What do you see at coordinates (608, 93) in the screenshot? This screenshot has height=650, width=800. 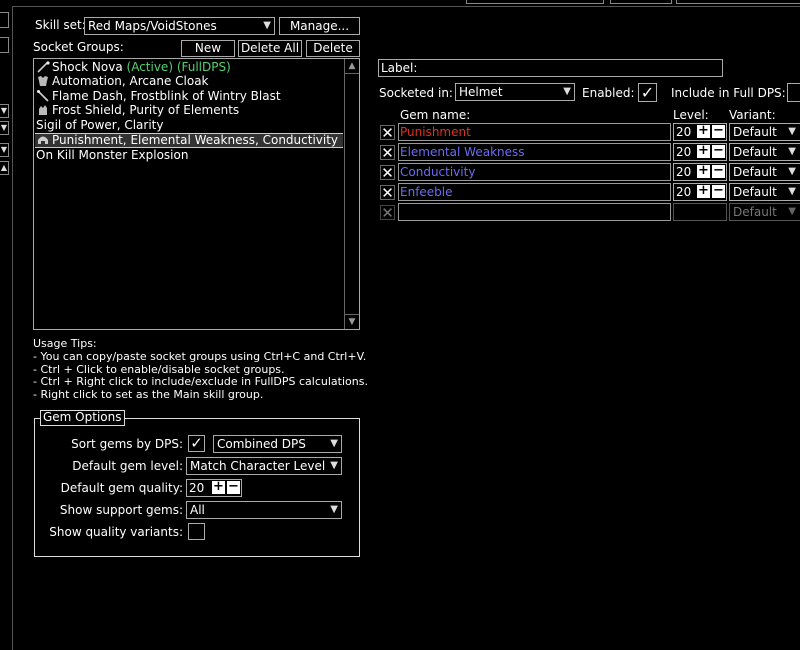 I see `enabled-label: Enabled:` at bounding box center [608, 93].